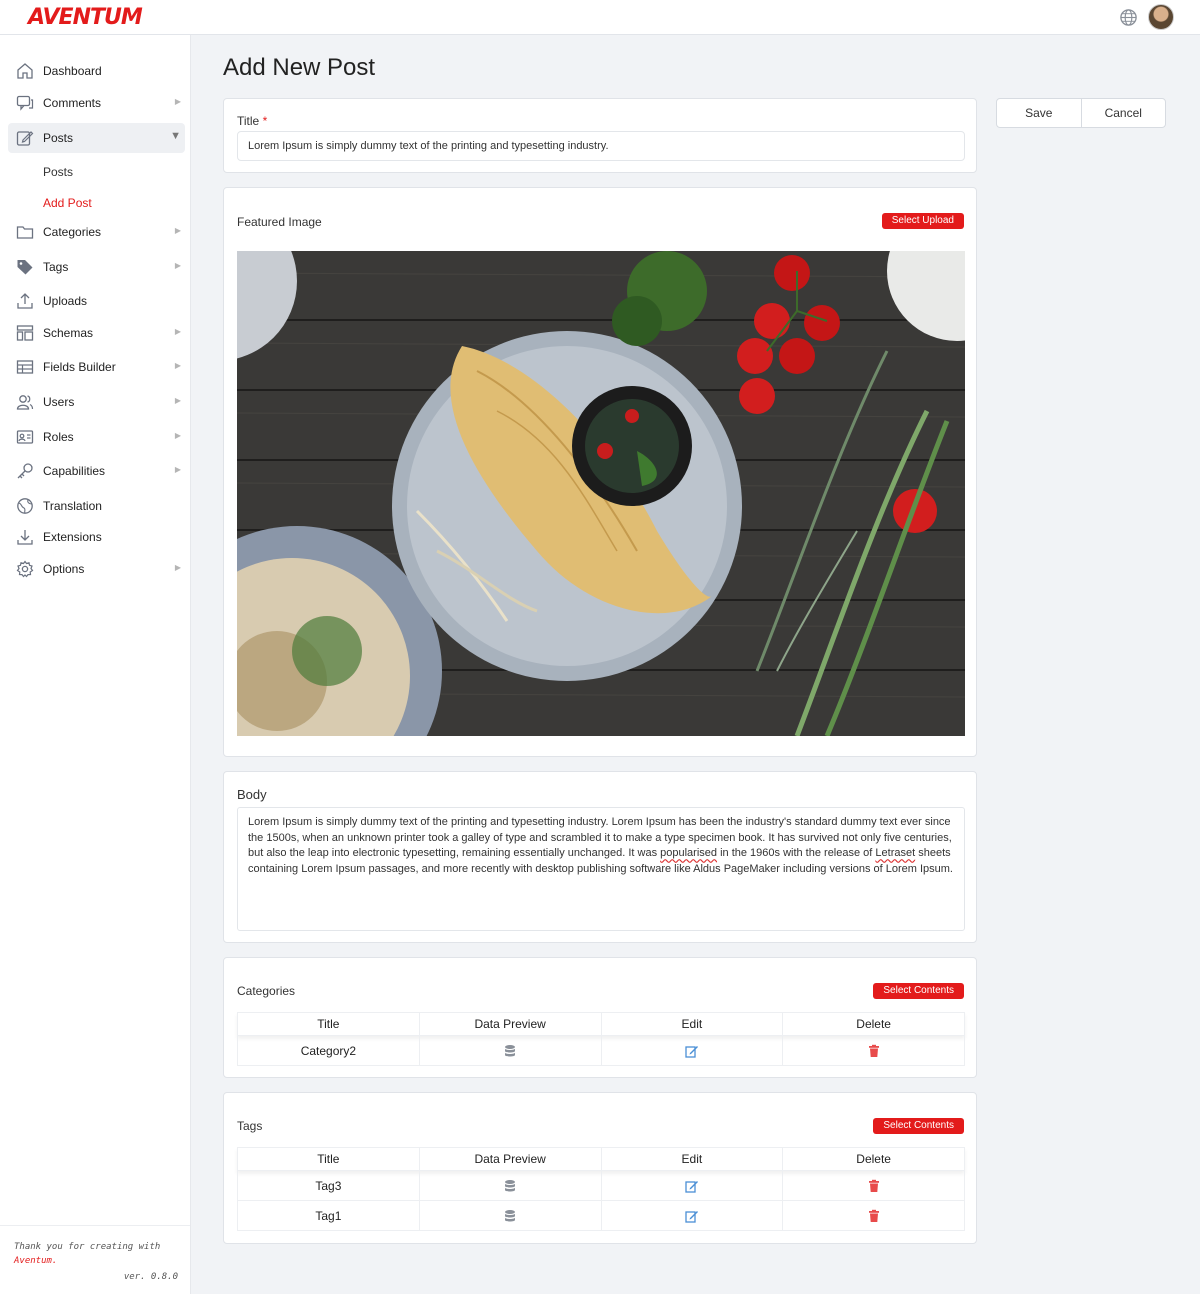  I want to click on sidebar-item-label: Users, so click(59, 402).